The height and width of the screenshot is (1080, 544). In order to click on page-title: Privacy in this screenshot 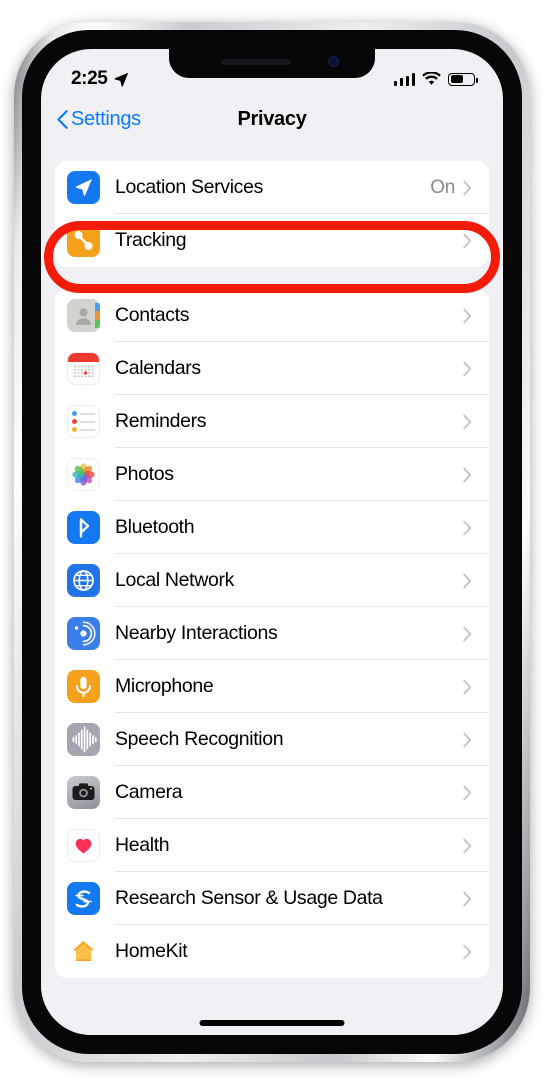, I will do `click(272, 118)`.